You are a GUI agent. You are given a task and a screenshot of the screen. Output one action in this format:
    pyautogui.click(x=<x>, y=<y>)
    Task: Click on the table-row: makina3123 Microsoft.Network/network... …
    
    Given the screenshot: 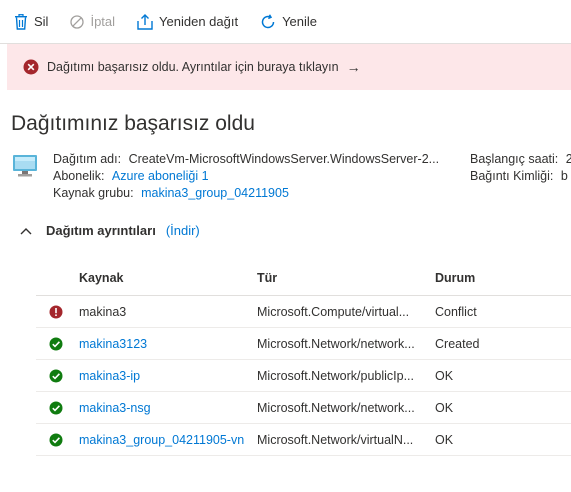 What is the action you would take?
    pyautogui.click(x=303, y=343)
    